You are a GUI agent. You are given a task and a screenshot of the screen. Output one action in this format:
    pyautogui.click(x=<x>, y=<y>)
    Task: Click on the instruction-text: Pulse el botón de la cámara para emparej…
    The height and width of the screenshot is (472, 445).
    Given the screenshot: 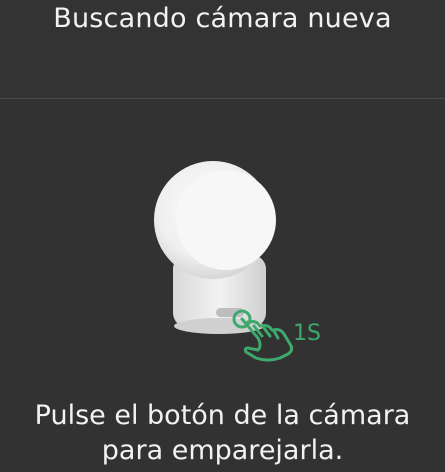 What is the action you would take?
    pyautogui.click(x=222, y=433)
    